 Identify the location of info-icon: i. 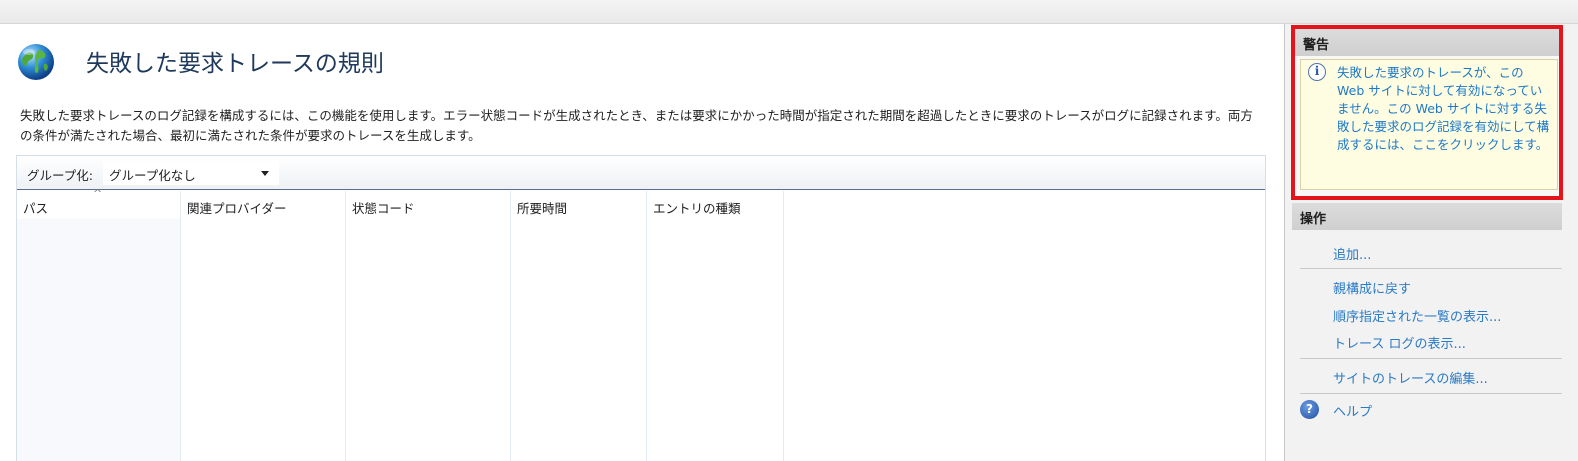
(1317, 72).